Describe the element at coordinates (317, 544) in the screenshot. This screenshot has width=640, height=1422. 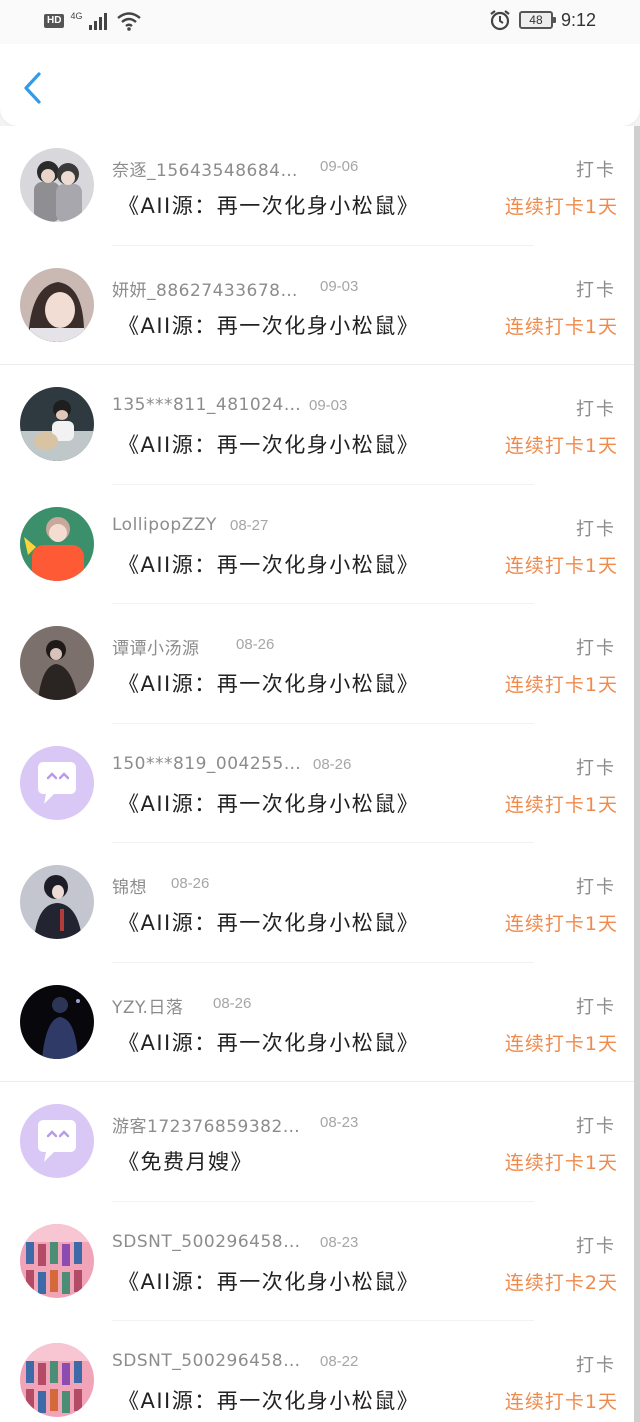
I see `list-item: LollipopZZY 08-27 《AII源：再一次化身小松鼠》 打卡连续打卡1天` at that location.